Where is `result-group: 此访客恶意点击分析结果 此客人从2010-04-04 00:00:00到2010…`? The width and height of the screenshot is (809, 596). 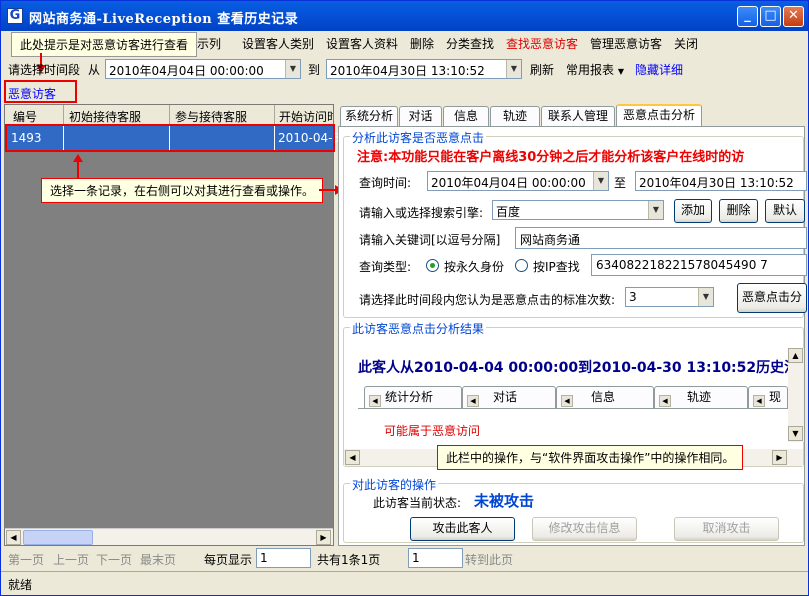 result-group: 此访客恶意点击分析结果 此客人从2010-04-04 00:00:00到2010… is located at coordinates (573, 395).